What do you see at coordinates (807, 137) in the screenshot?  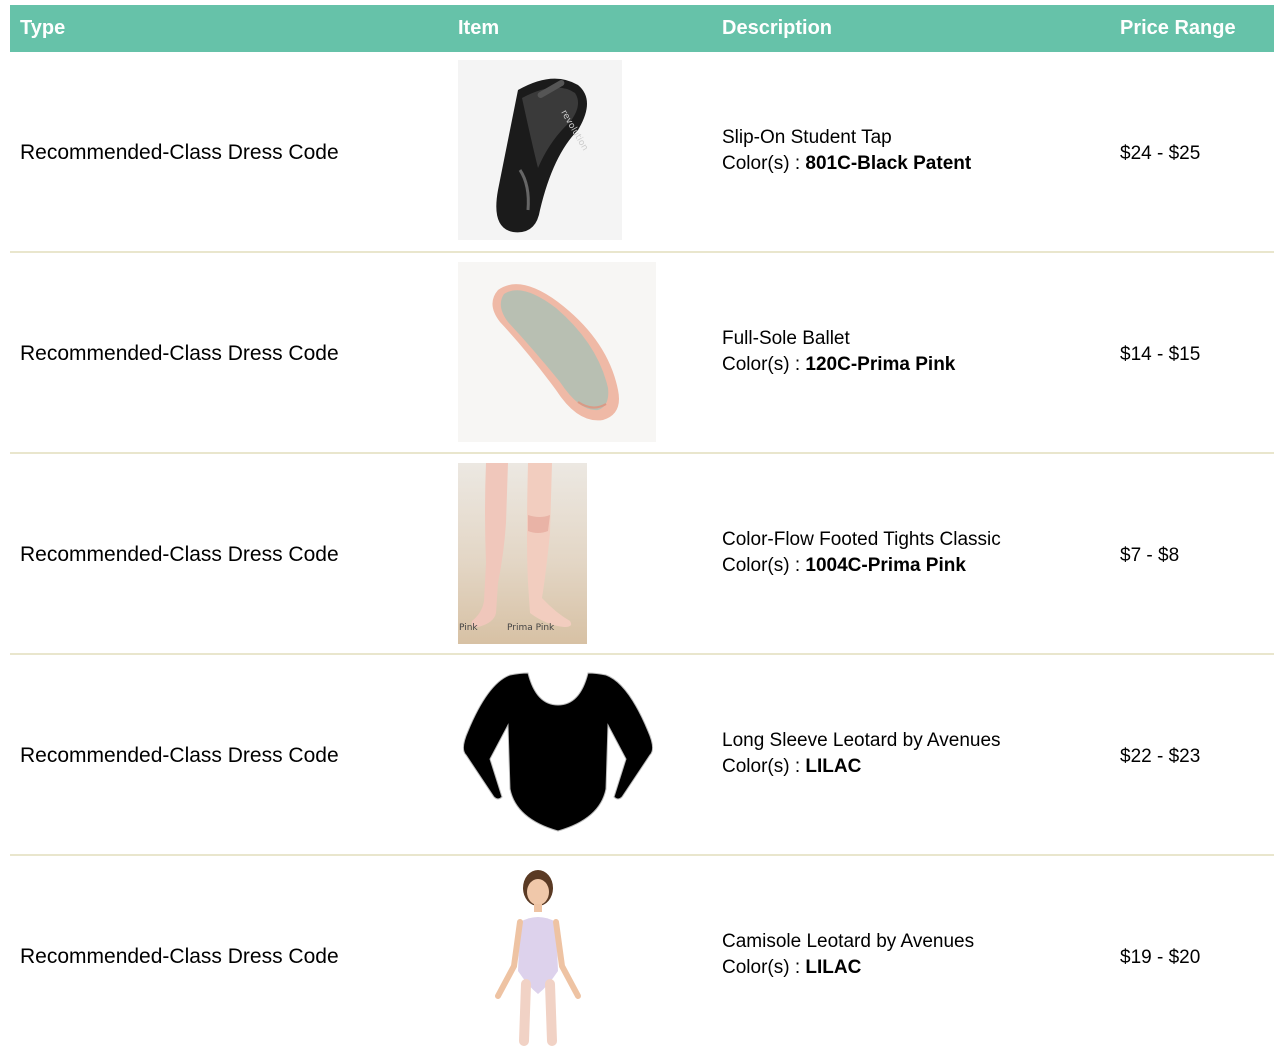 I see `item-name: Slip-On Student Tap` at bounding box center [807, 137].